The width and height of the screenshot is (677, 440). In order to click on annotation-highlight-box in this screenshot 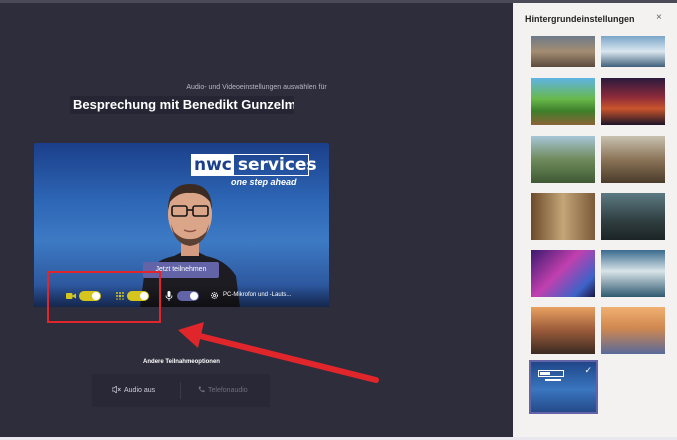, I will do `click(104, 297)`.